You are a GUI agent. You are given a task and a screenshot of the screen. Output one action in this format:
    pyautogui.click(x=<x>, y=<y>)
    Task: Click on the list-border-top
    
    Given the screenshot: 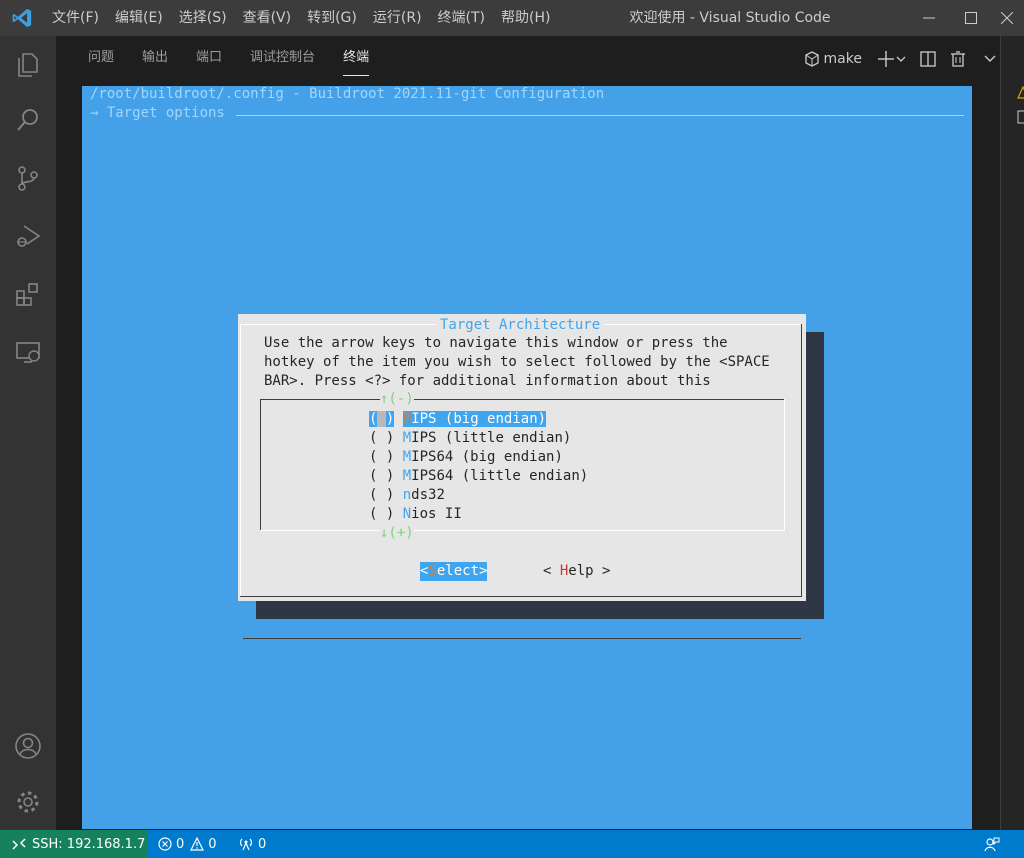 What is the action you would take?
    pyautogui.click(x=522, y=399)
    